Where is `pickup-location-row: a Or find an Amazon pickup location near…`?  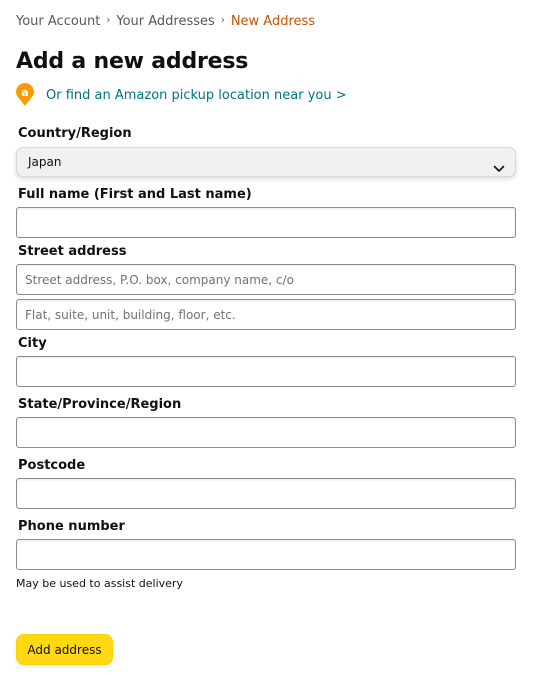 pickup-location-row: a Or find an Amazon pickup location near… is located at coordinates (180, 95).